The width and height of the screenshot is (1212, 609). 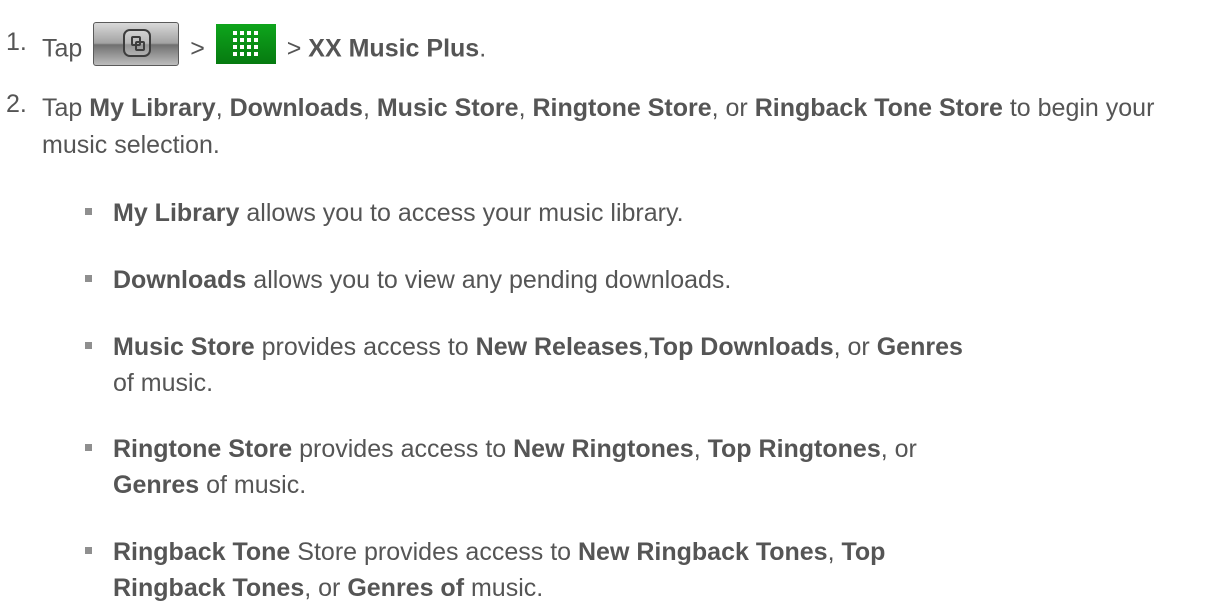 What do you see at coordinates (447, 108) in the screenshot?
I see `option-music-store: Music Store` at bounding box center [447, 108].